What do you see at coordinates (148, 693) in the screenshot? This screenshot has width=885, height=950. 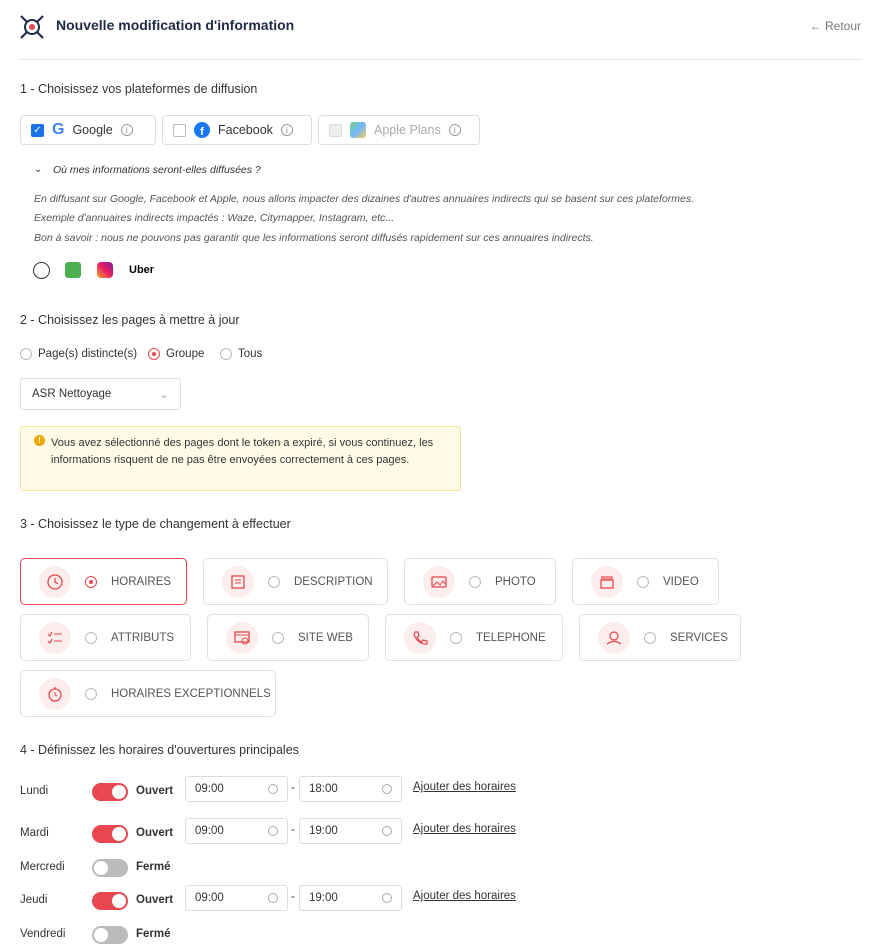 I see `type-card-horaires-exceptionnels: HORAIRES EXCEPTIONNELS` at bounding box center [148, 693].